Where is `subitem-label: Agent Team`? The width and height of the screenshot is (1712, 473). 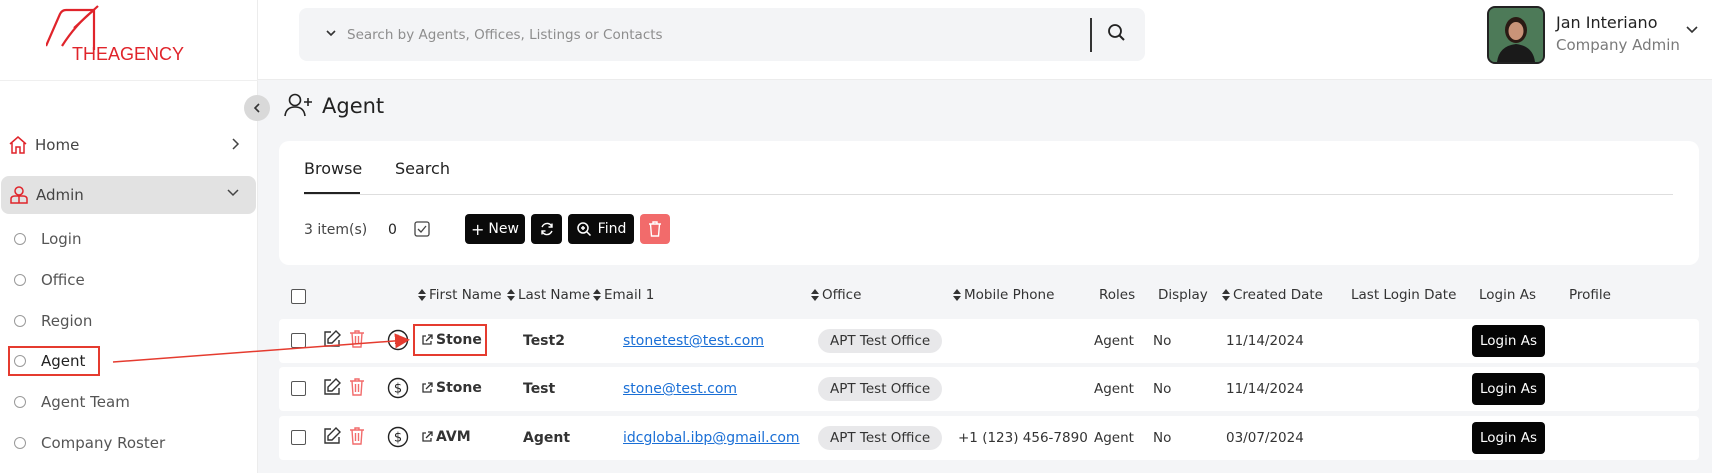 subitem-label: Agent Team is located at coordinates (85, 402).